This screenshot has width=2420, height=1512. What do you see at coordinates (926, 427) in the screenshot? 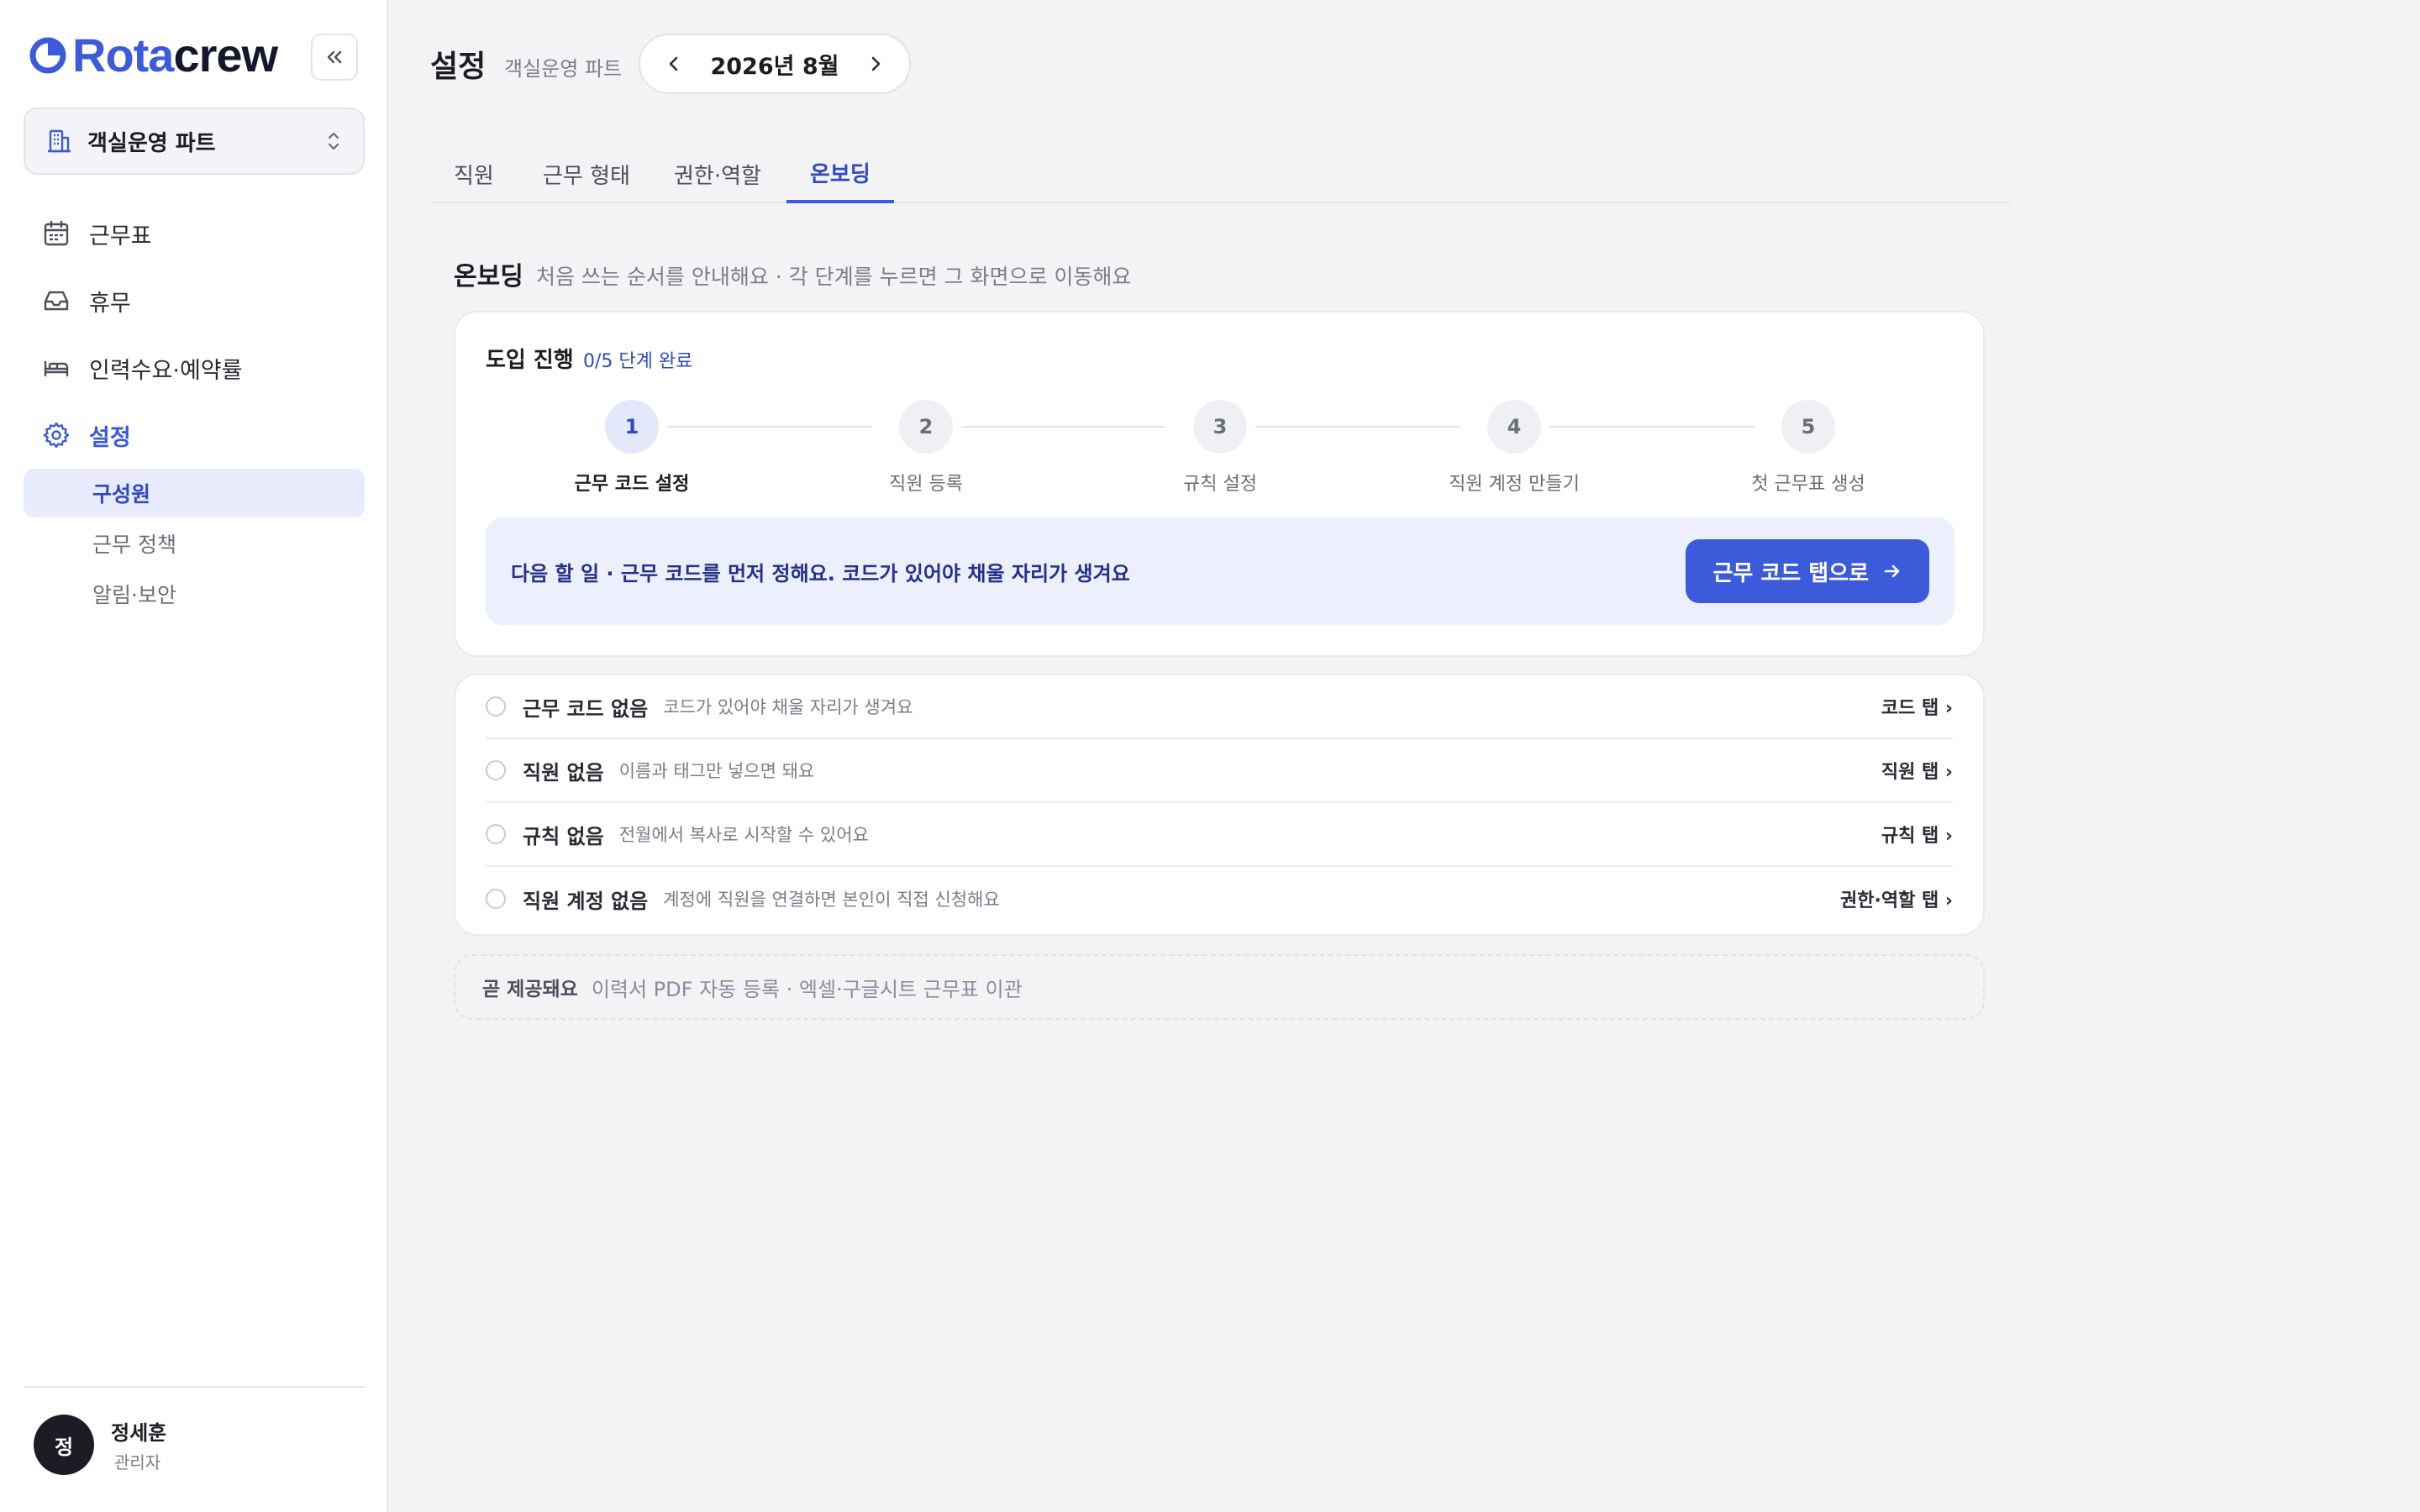
I see `step-number: 2` at bounding box center [926, 427].